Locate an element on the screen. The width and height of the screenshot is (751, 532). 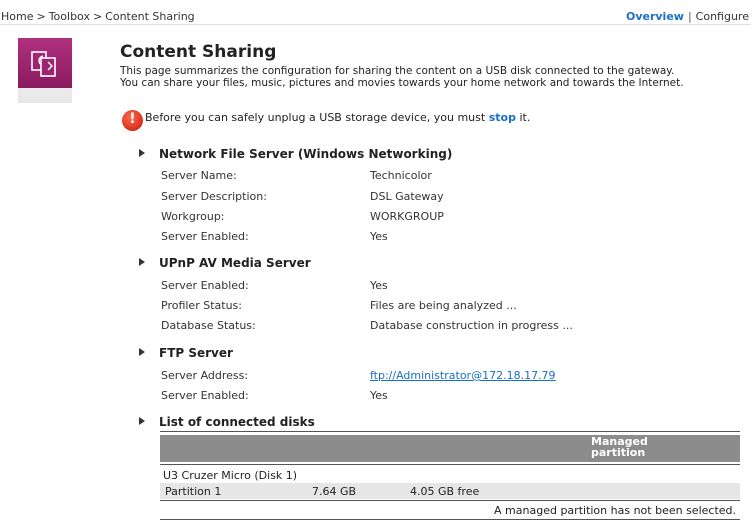
section-title: FTP Server is located at coordinates (196, 353).